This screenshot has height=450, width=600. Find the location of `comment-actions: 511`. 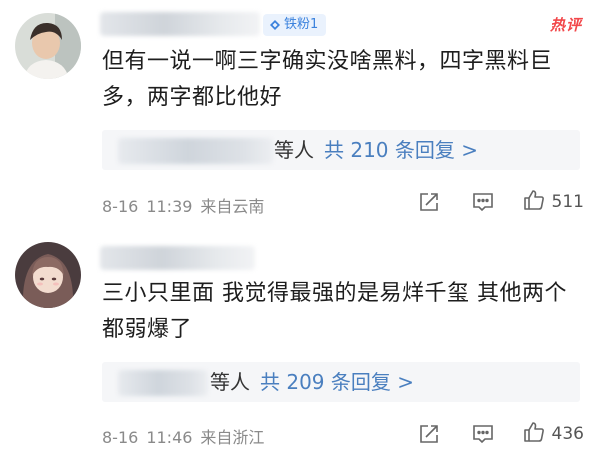

comment-actions: 511 is located at coordinates (486, 202).